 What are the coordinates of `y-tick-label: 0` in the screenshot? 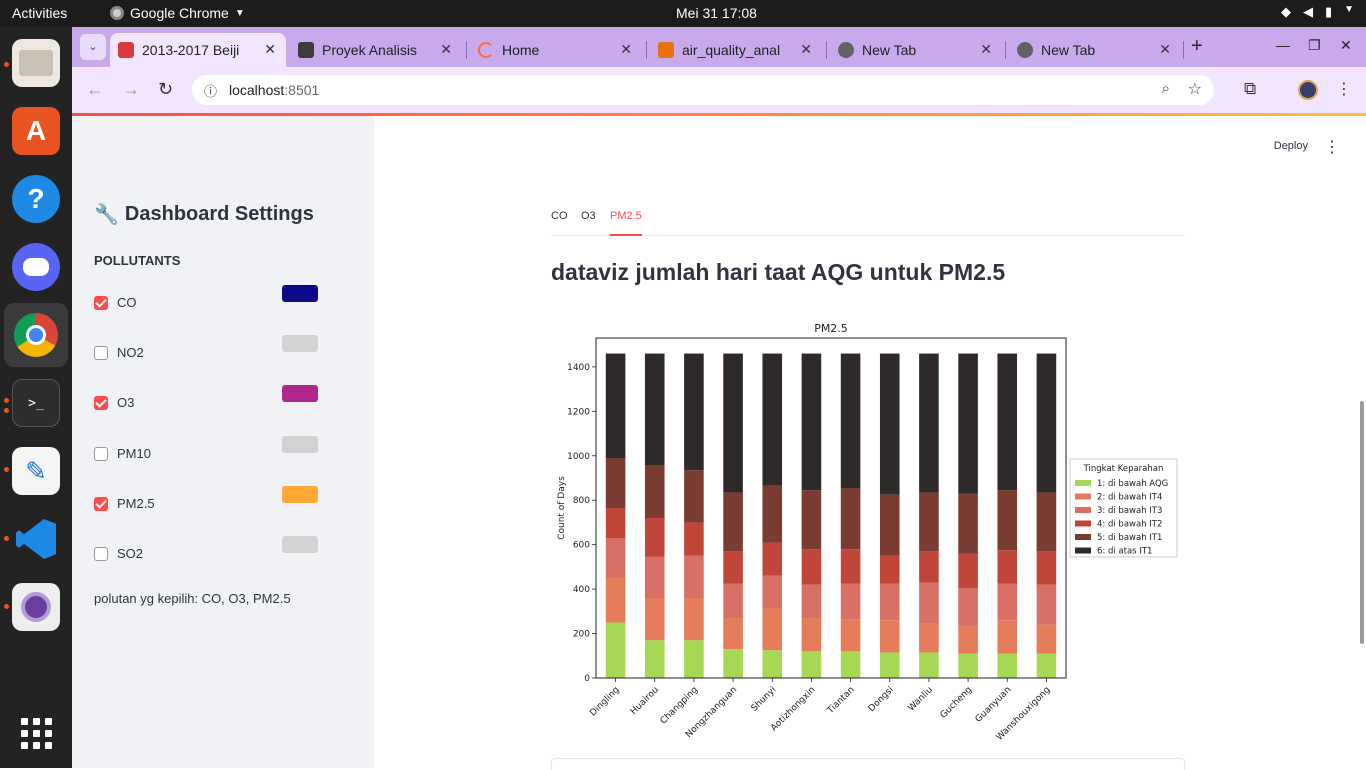 It's located at (587, 679).